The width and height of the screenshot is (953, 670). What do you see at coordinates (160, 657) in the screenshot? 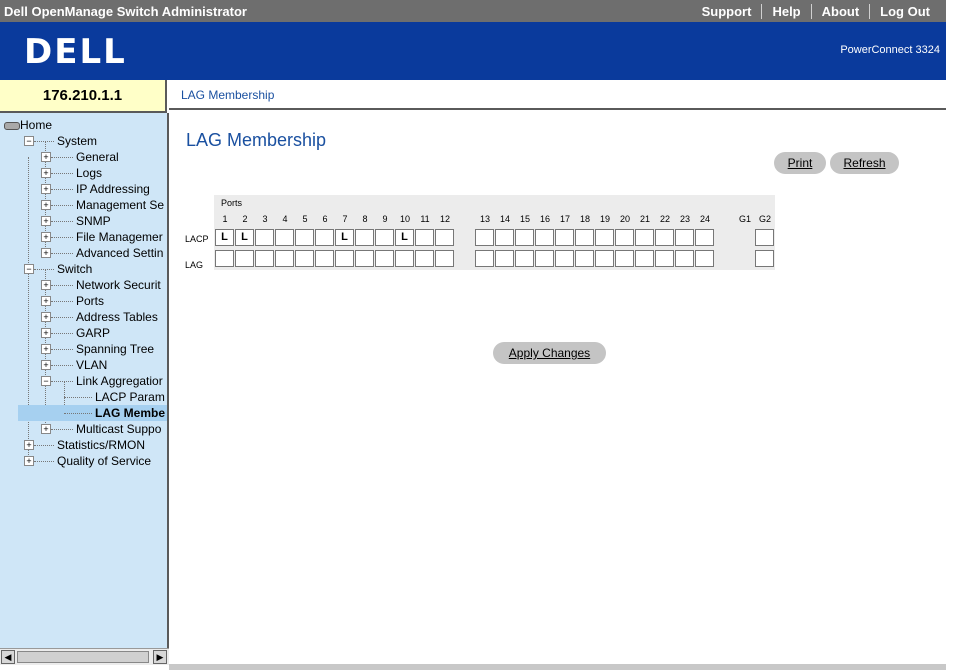
I see `scroll-right-button: ▶` at bounding box center [160, 657].